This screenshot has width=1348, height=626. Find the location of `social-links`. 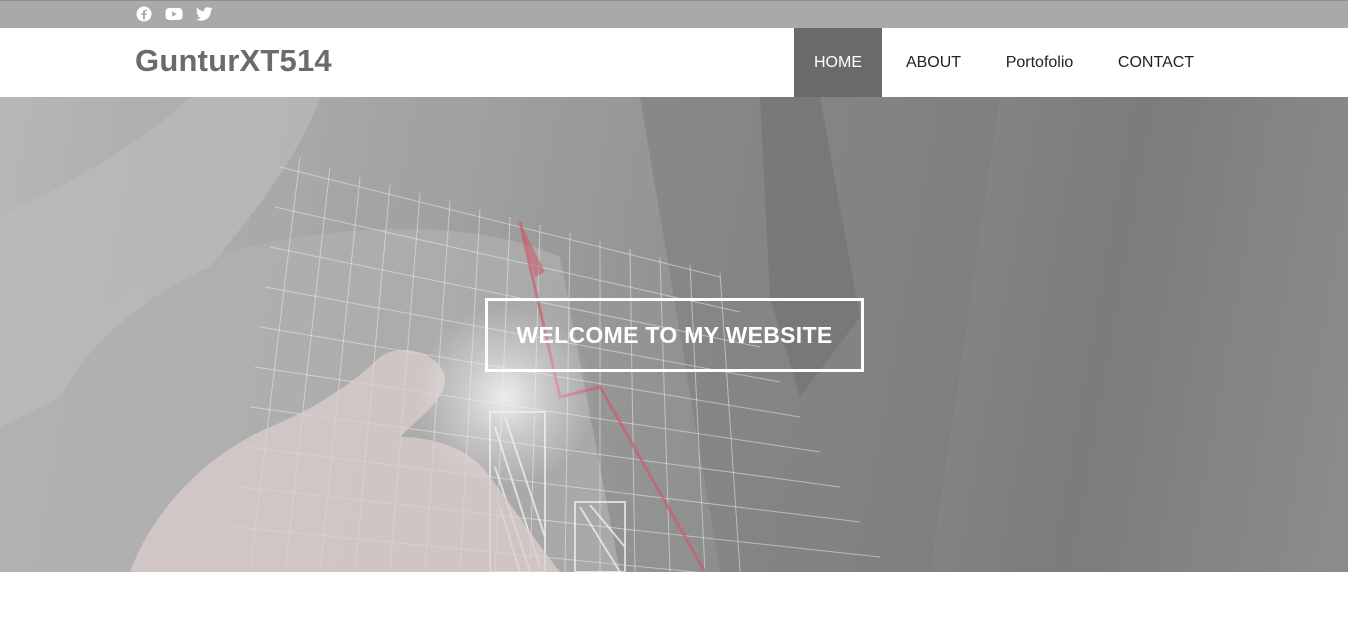

social-links is located at coordinates (174, 14).